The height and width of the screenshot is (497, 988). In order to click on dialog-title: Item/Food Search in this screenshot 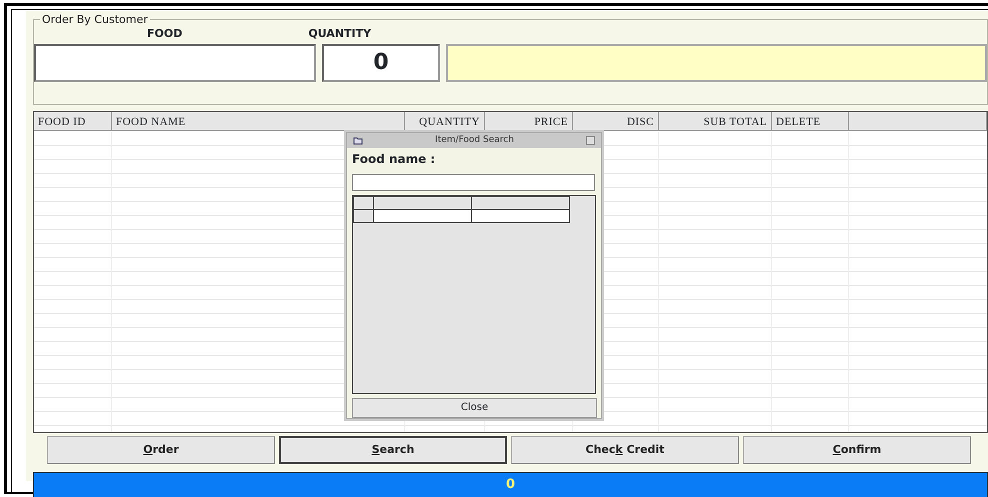, I will do `click(474, 140)`.